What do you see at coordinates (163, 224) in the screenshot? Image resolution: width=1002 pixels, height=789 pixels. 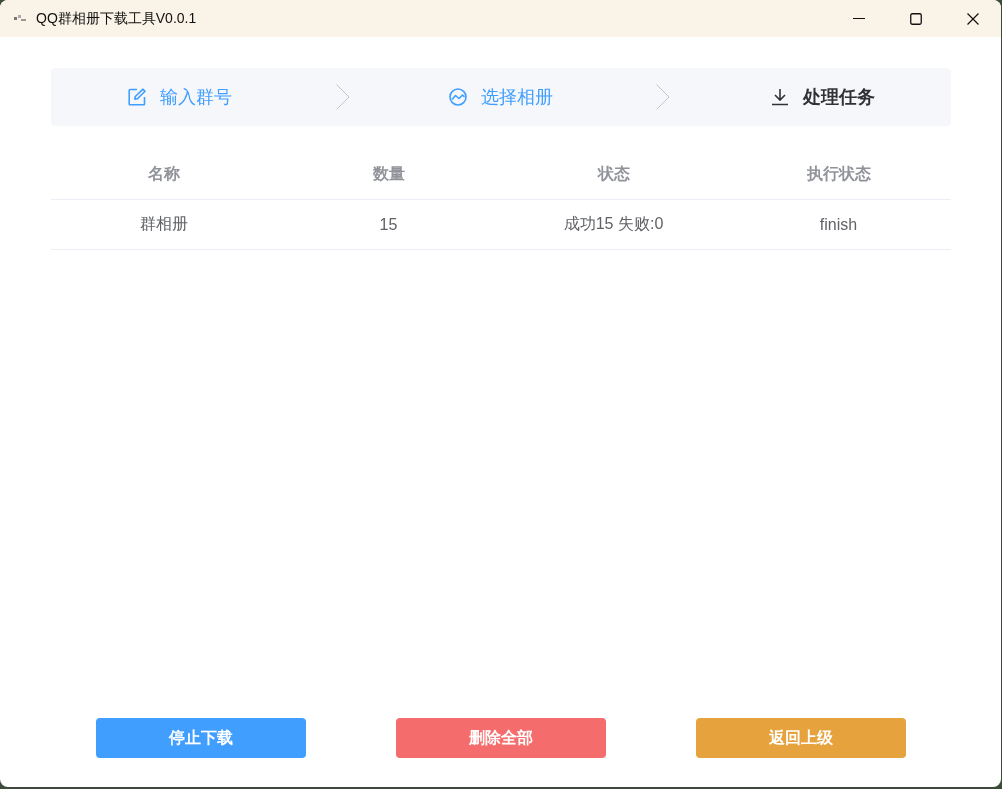 I see `table-cell-text: 群相册` at bounding box center [163, 224].